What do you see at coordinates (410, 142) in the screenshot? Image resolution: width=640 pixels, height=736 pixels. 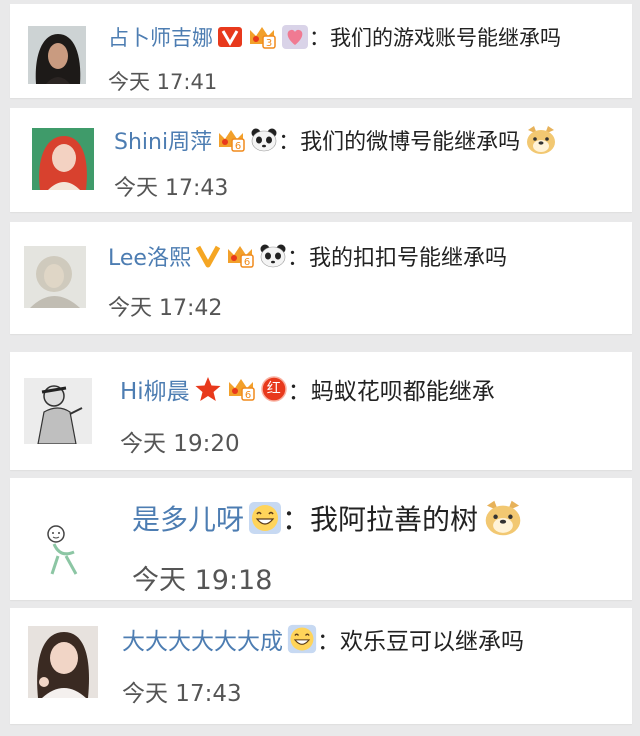 I see `comment-text: 我们的微博号能继承吗` at bounding box center [410, 142].